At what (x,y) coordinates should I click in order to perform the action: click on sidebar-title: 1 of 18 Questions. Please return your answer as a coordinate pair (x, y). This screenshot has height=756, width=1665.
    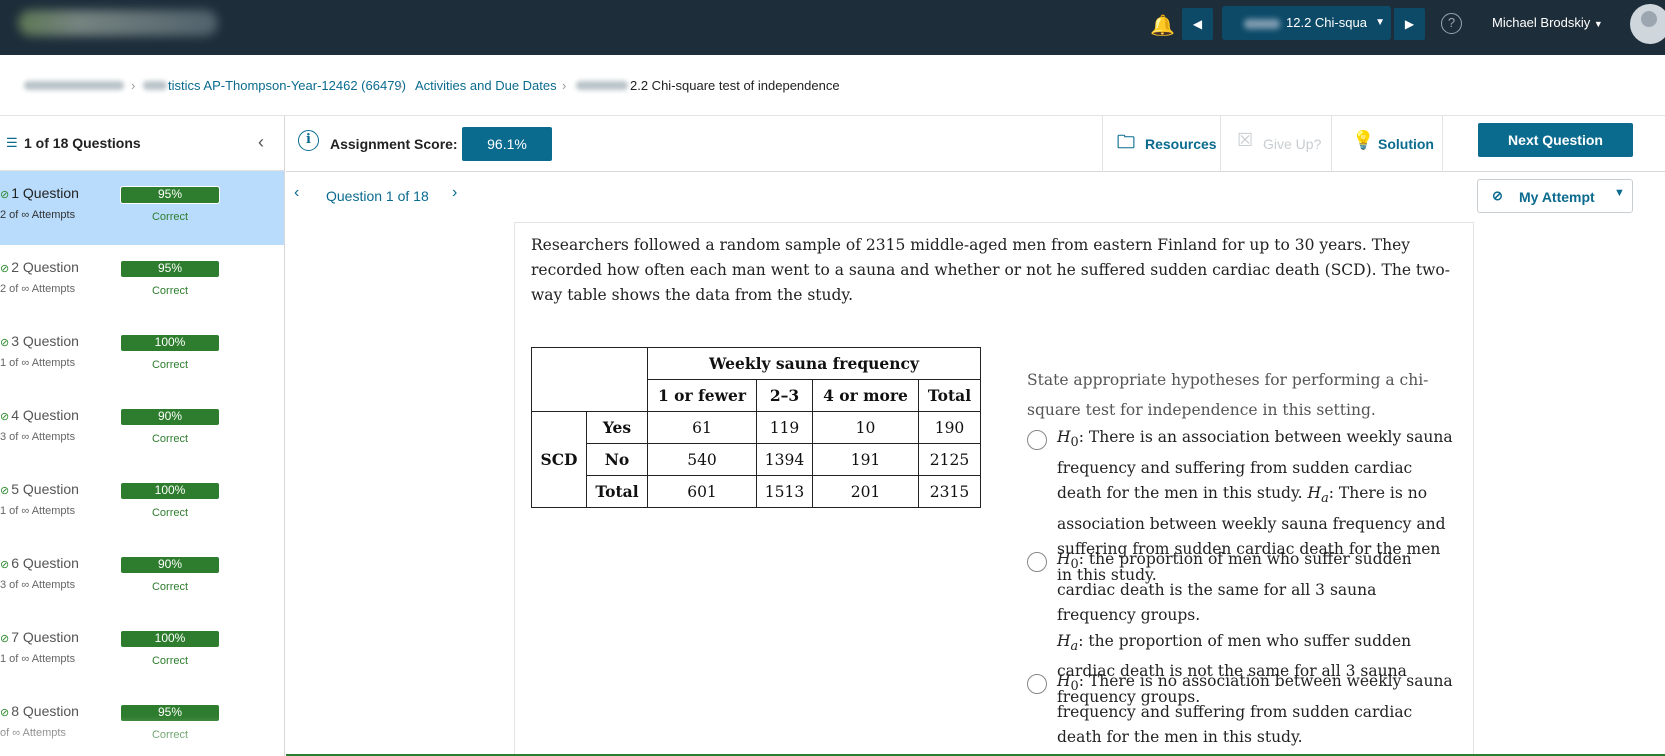
    Looking at the image, I should click on (82, 143).